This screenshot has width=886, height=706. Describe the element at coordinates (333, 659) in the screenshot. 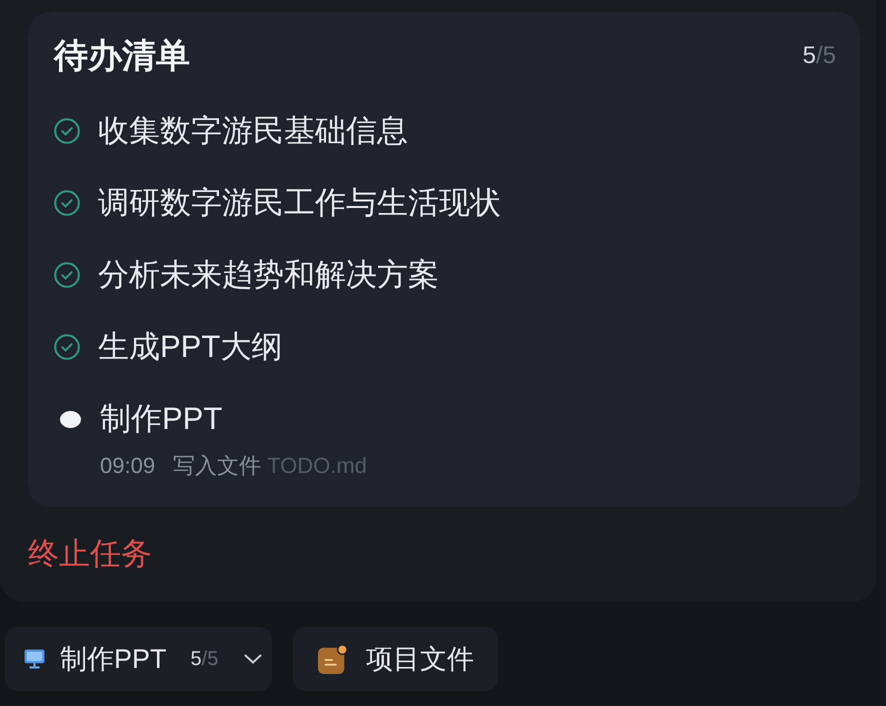

I see `document-icon` at that location.